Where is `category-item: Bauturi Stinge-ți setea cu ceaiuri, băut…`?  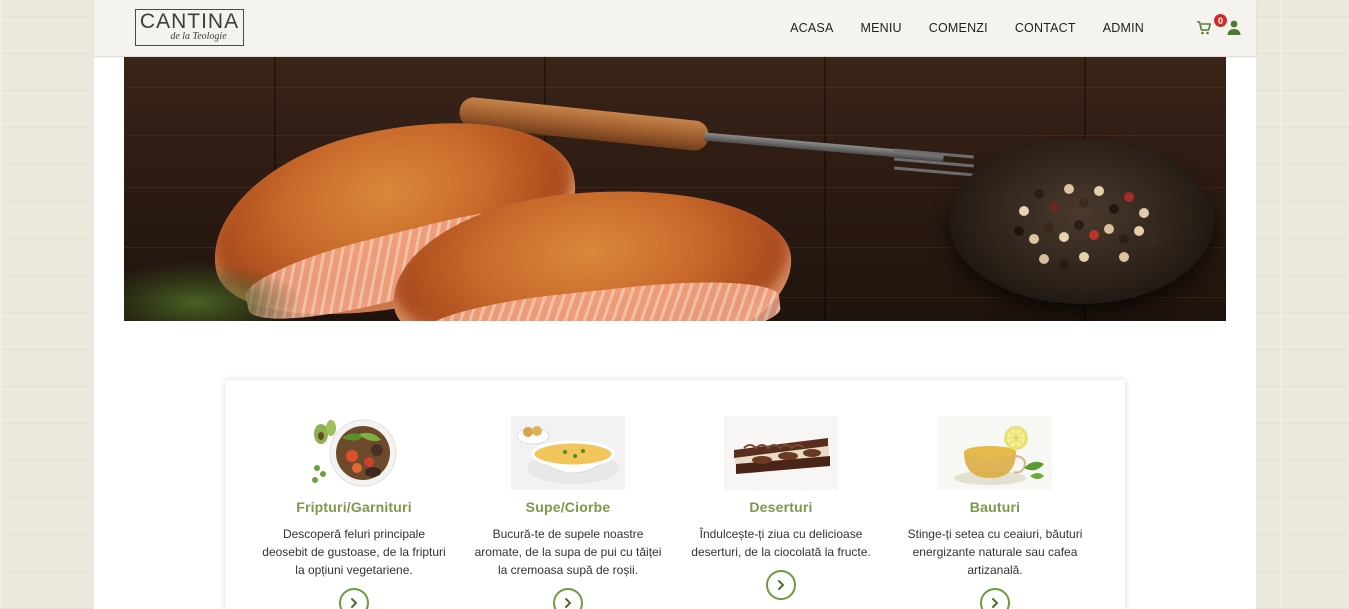 category-item: Bauturi Stinge-ți setea cu ceaiuri, băut… is located at coordinates (995, 512).